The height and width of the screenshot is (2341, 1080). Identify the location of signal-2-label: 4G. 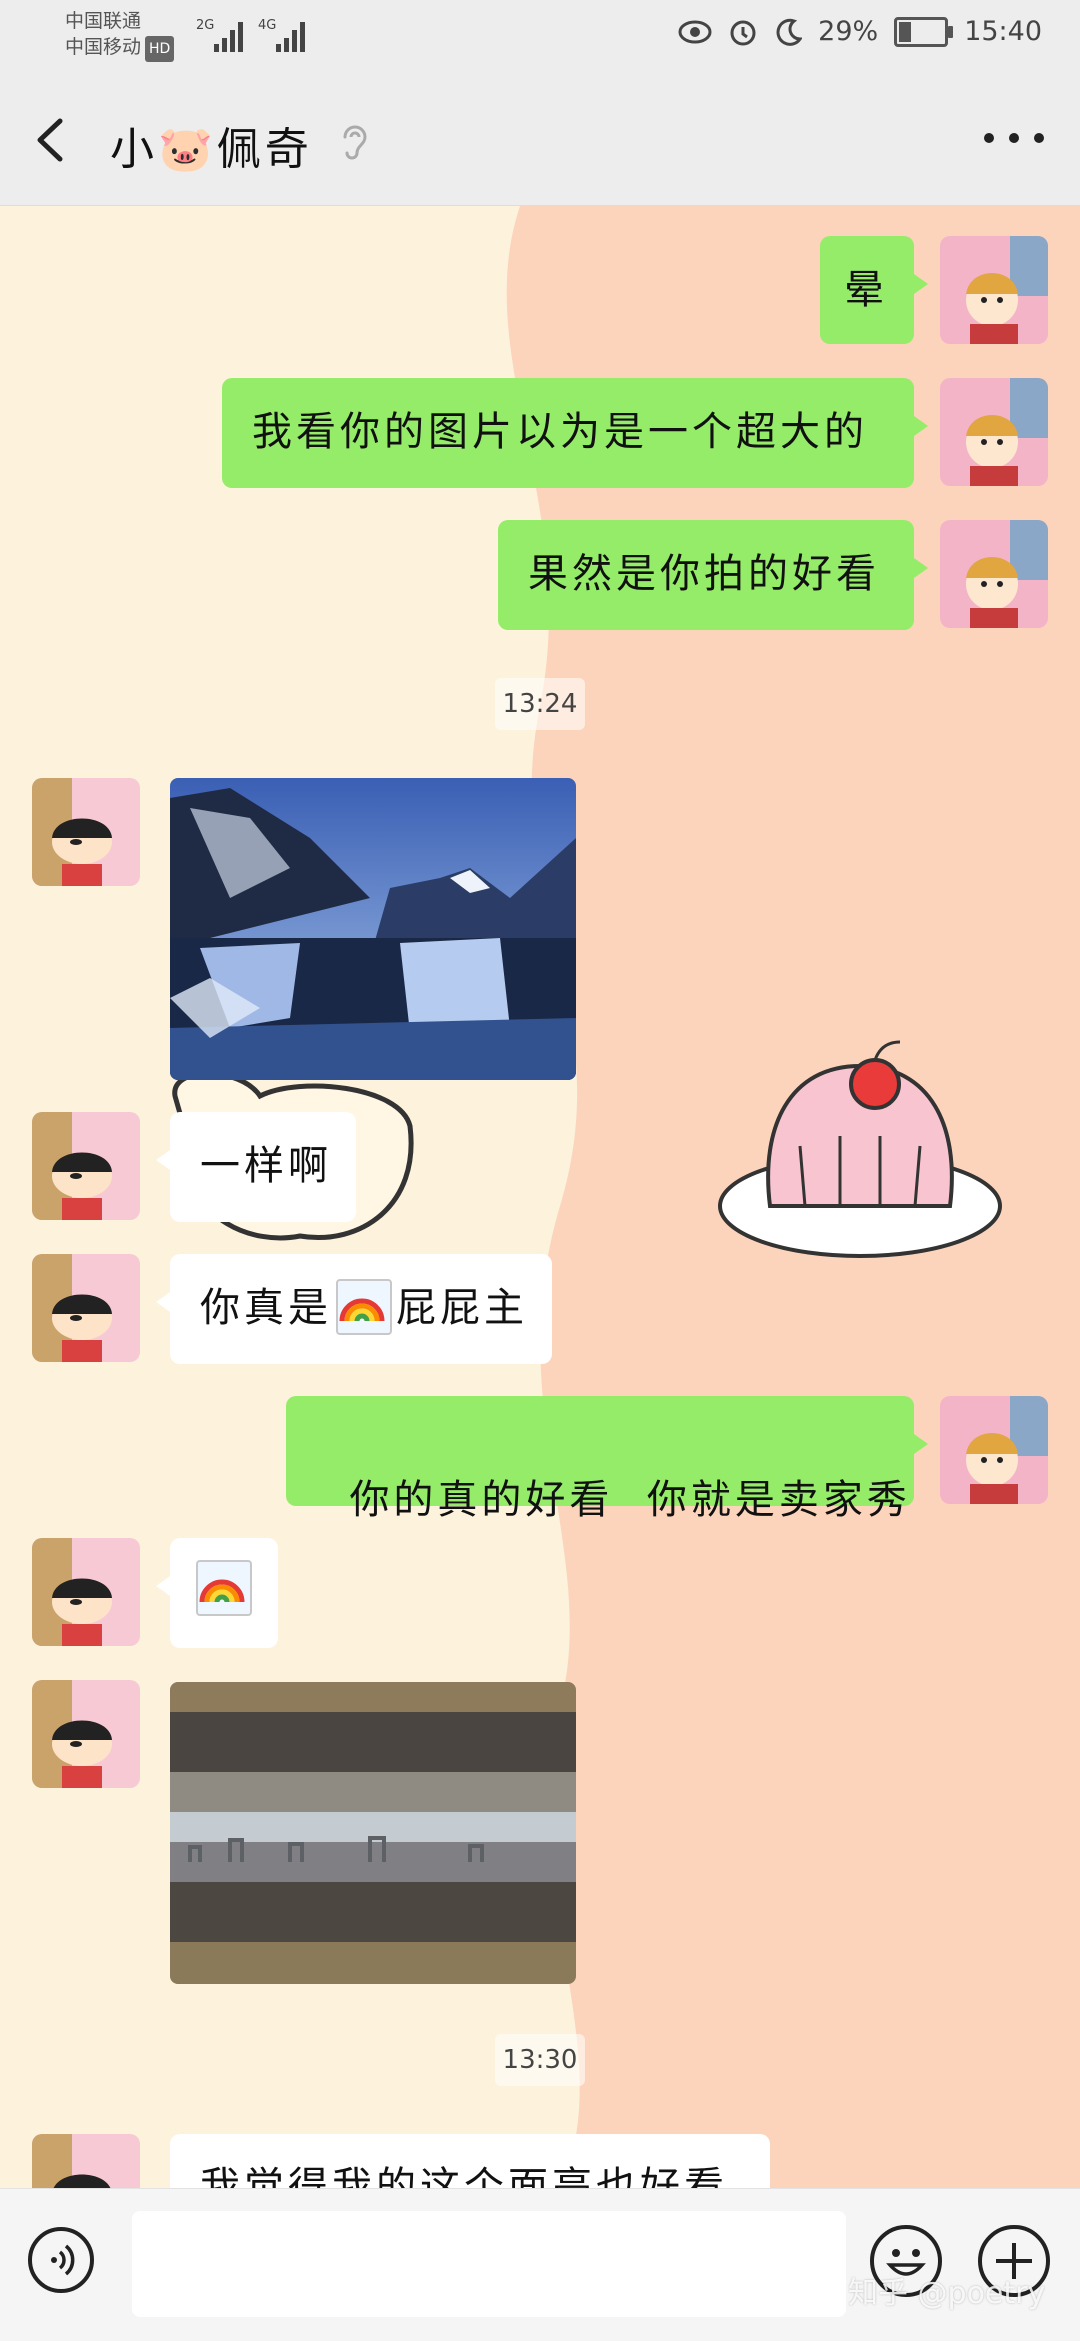
(267, 25).